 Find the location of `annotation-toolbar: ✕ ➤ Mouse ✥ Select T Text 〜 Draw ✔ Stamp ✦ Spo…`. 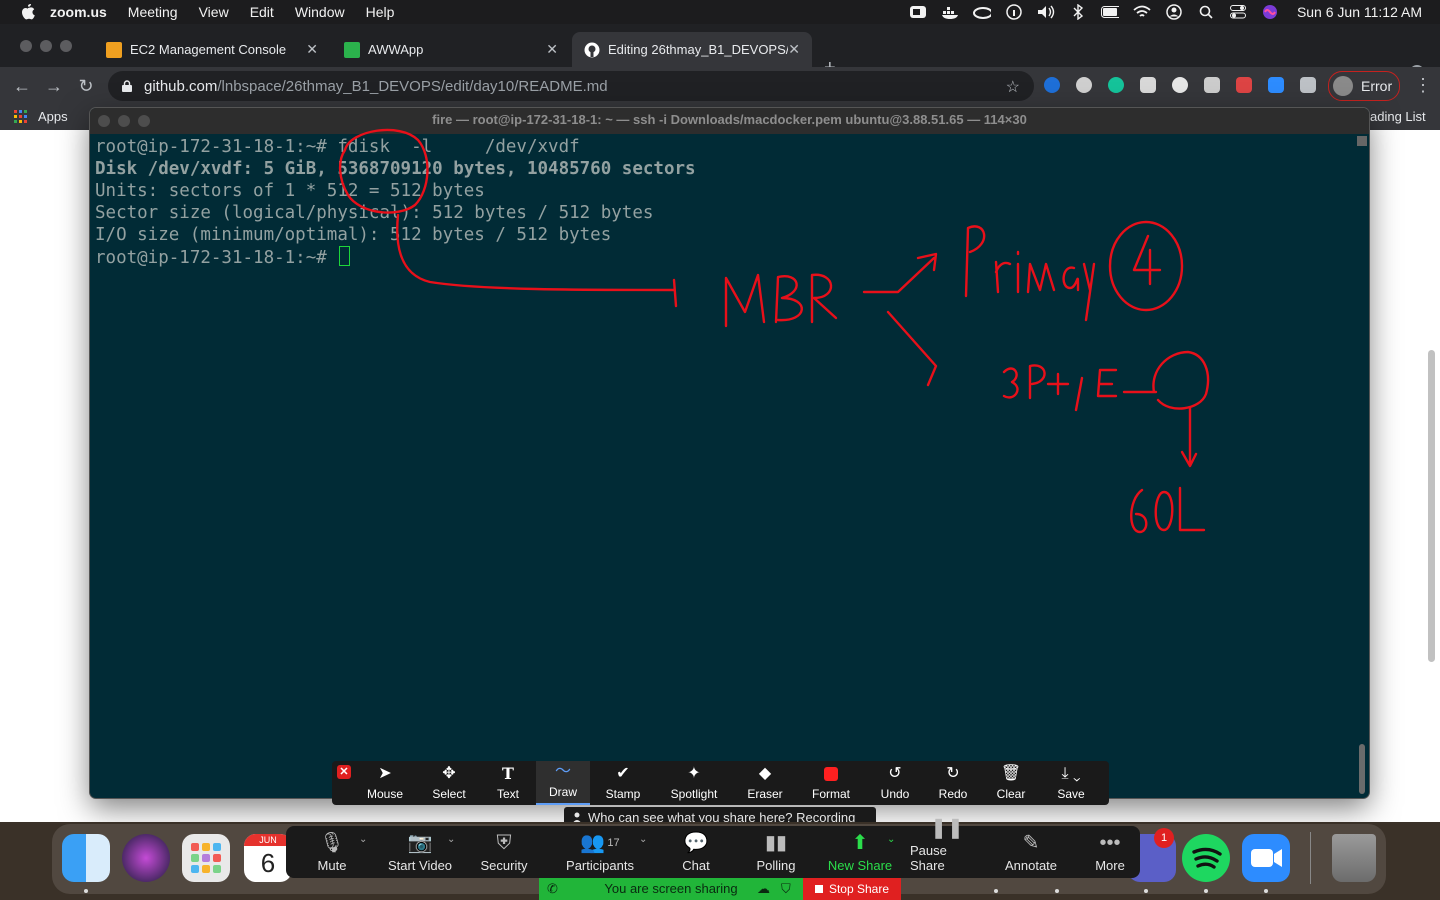

annotation-toolbar: ✕ ➤ Mouse ✥ Select T Text 〜 Draw ✔ Stamp ✦ Spo… is located at coordinates (720, 783).